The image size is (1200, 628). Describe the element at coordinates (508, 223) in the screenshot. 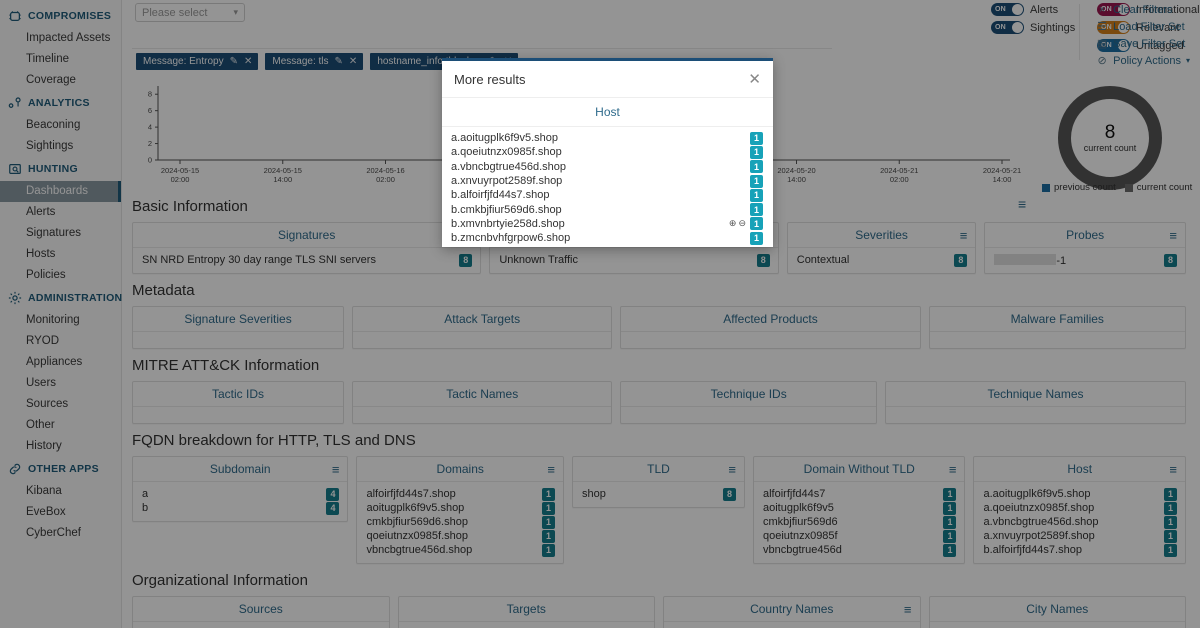

I see `modal-host-label: b.xmvnbrtyie258d.shop` at that location.